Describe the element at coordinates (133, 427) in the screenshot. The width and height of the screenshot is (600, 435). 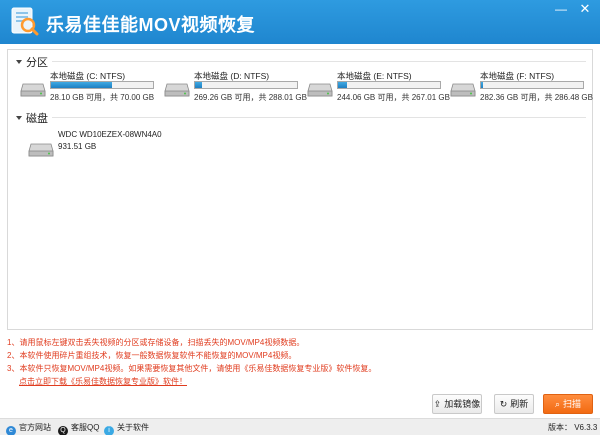
I see `about-label: 关于软件` at that location.